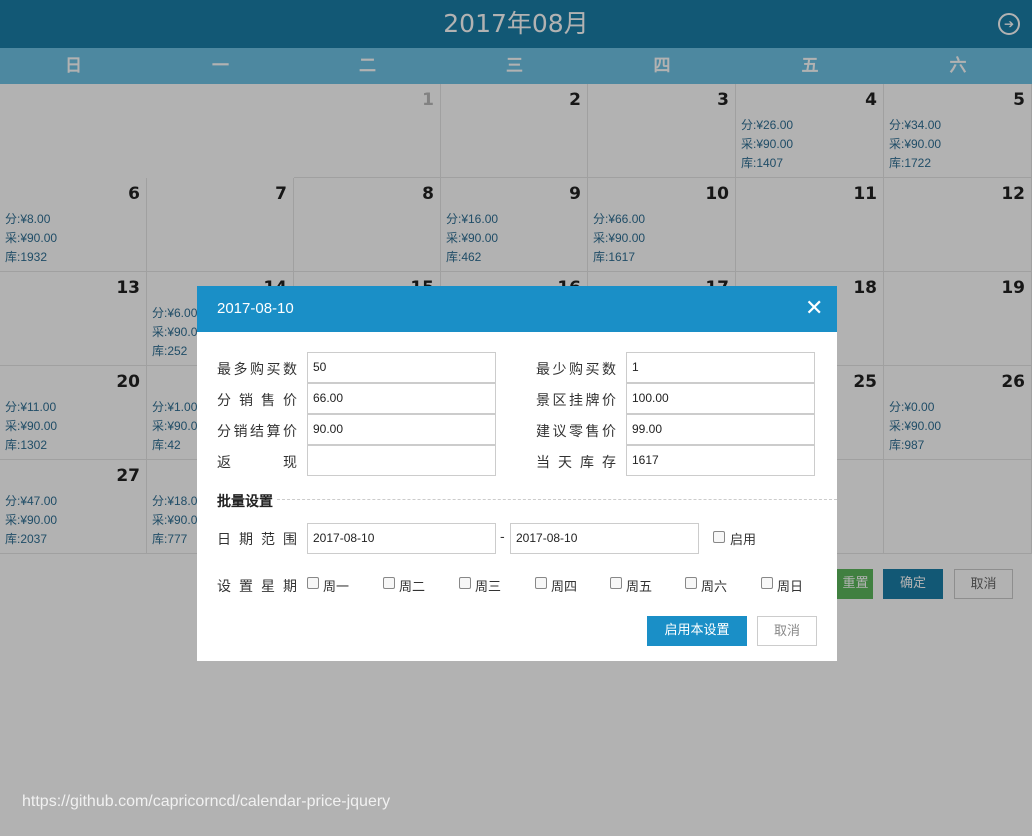 The image size is (1032, 836). Describe the element at coordinates (720, 460) in the screenshot. I see `stock-input: 1617` at that location.